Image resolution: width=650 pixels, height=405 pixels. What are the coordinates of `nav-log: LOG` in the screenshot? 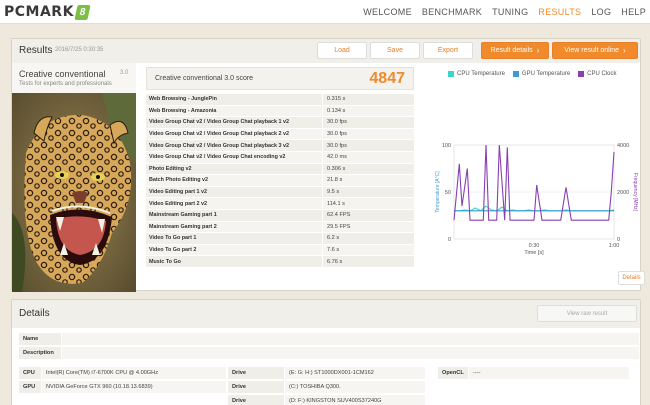 It's located at (601, 12).